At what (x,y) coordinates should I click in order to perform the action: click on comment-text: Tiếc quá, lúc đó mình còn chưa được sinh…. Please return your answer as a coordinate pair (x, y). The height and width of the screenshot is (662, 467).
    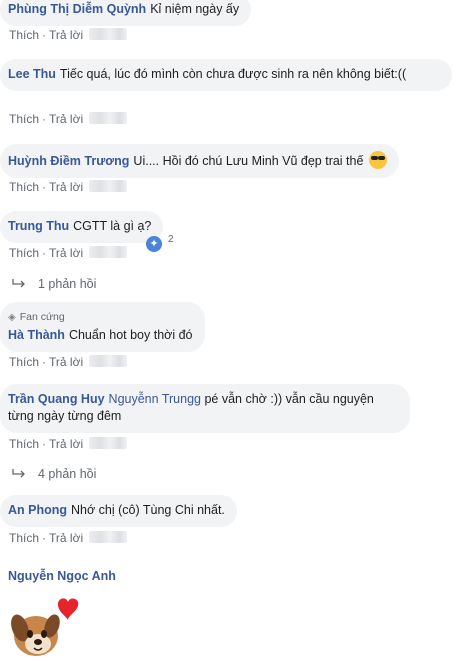
    Looking at the image, I should click on (233, 74).